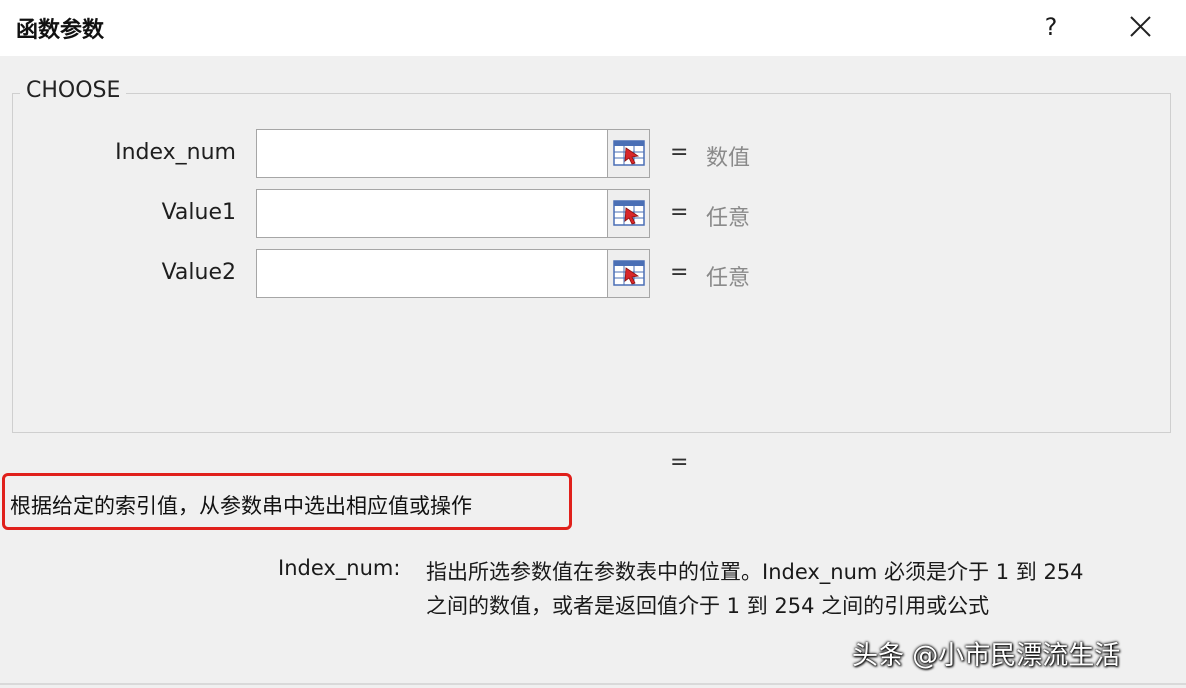 The width and height of the screenshot is (1186, 688). I want to click on close-button, so click(1140, 27).